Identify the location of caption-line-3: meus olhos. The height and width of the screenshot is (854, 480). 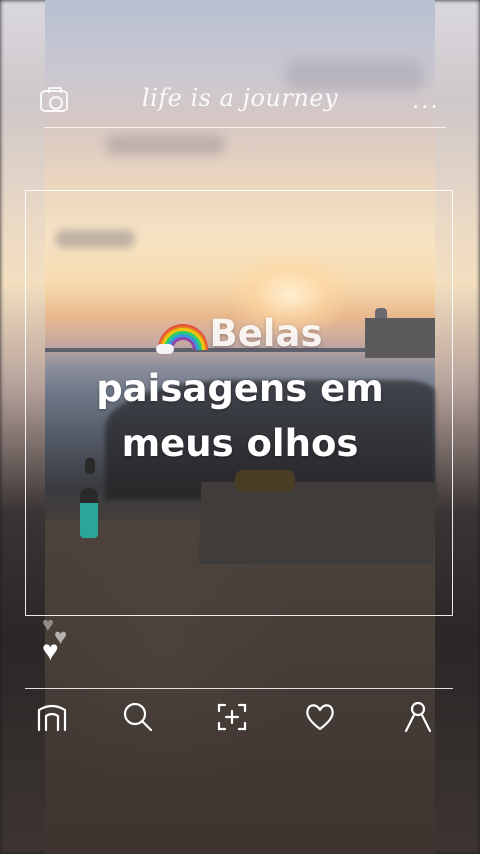
(240, 443).